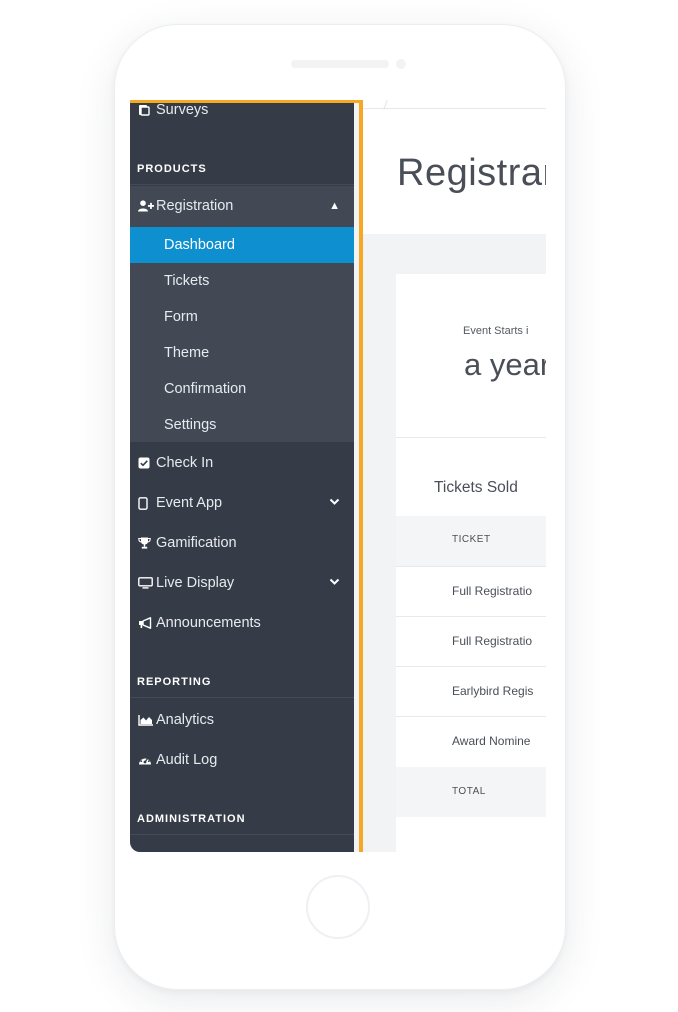 Image resolution: width=678 pixels, height=1012 pixels. What do you see at coordinates (242, 583) in the screenshot?
I see `sidebar-item-live-display: Live Display` at bounding box center [242, 583].